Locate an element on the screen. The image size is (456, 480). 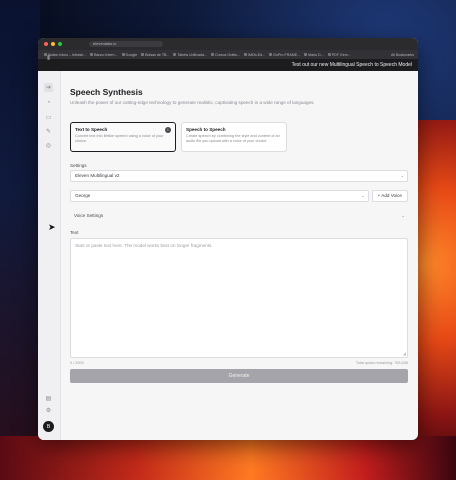
mouse-cursor-icon: ➤ is located at coordinates (52, 227).